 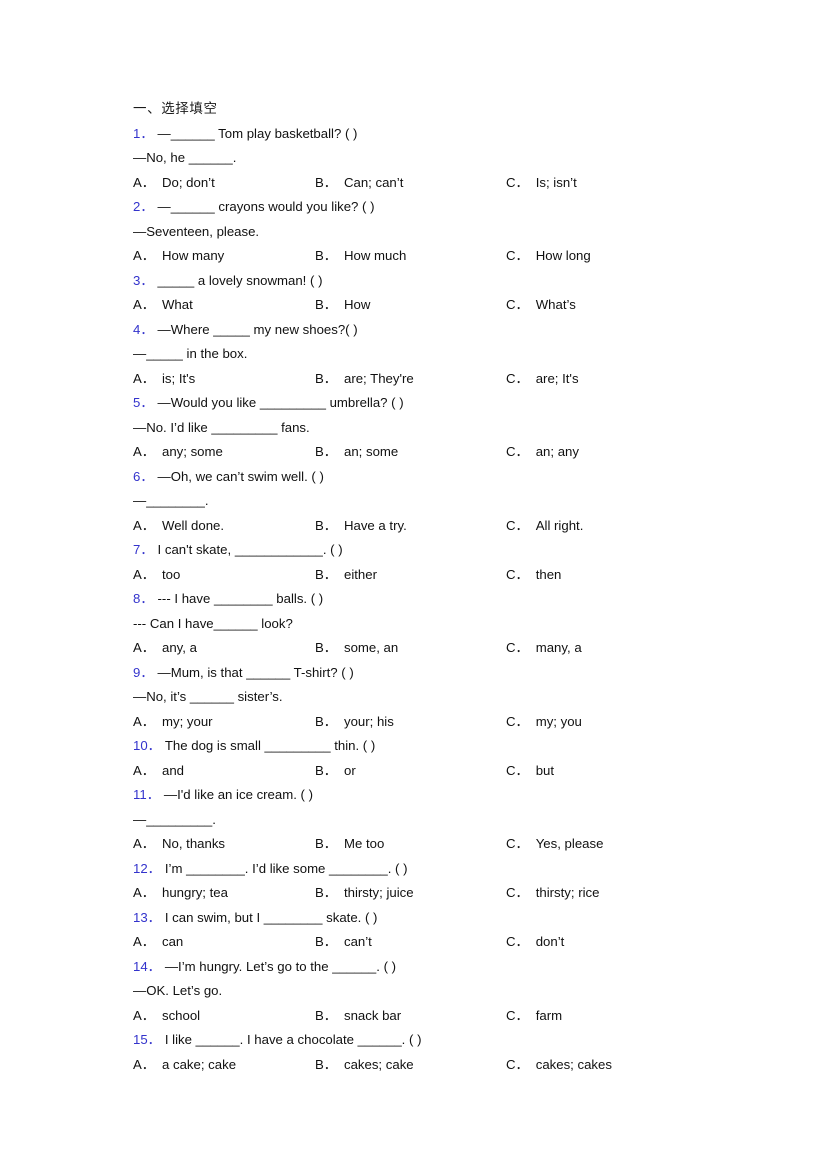 I want to click on option-c: C． How long, so click(x=548, y=256).